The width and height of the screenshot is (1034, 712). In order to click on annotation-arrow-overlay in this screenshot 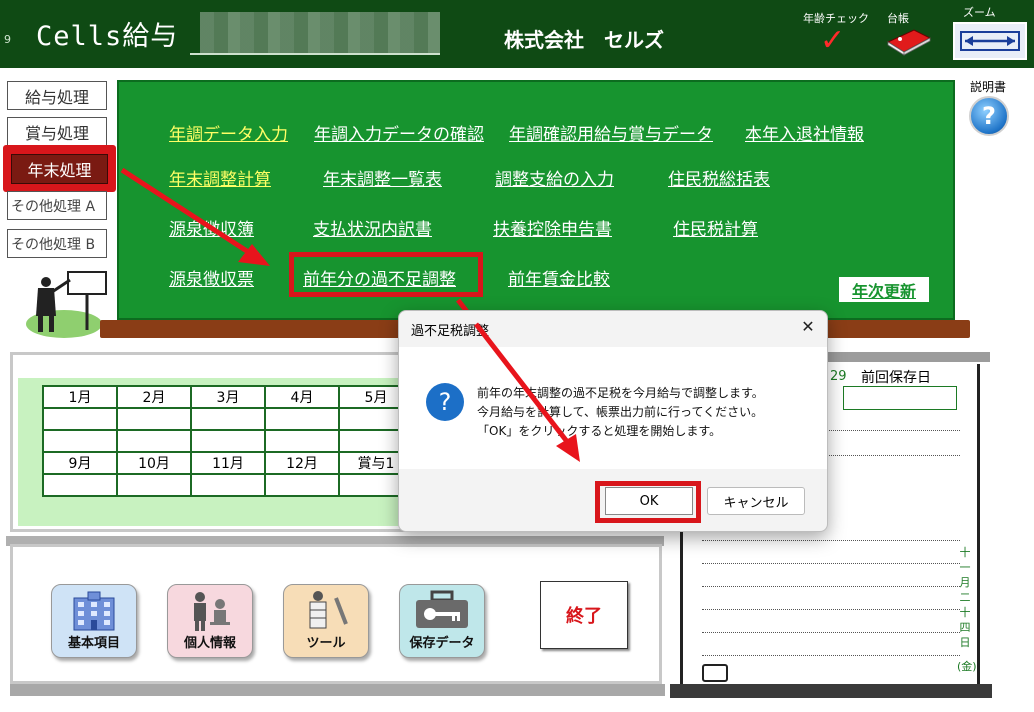, I will do `click(527, 392)`.